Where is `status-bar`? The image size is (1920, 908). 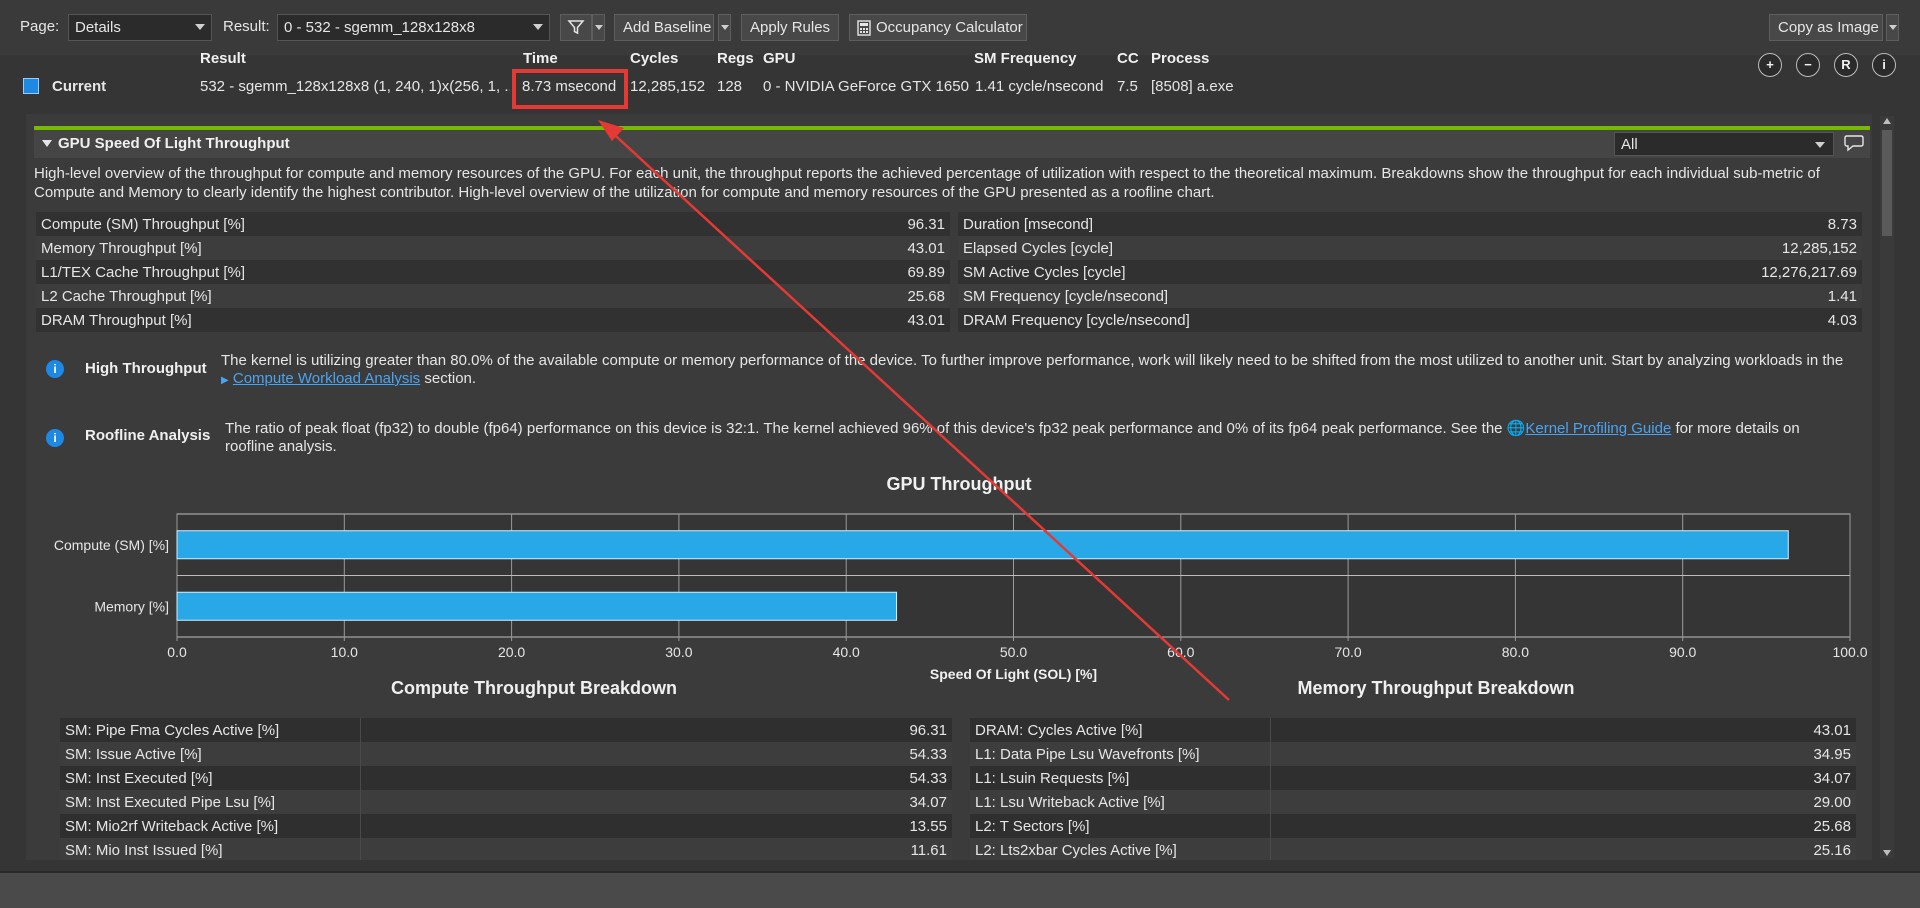
status-bar is located at coordinates (960, 890).